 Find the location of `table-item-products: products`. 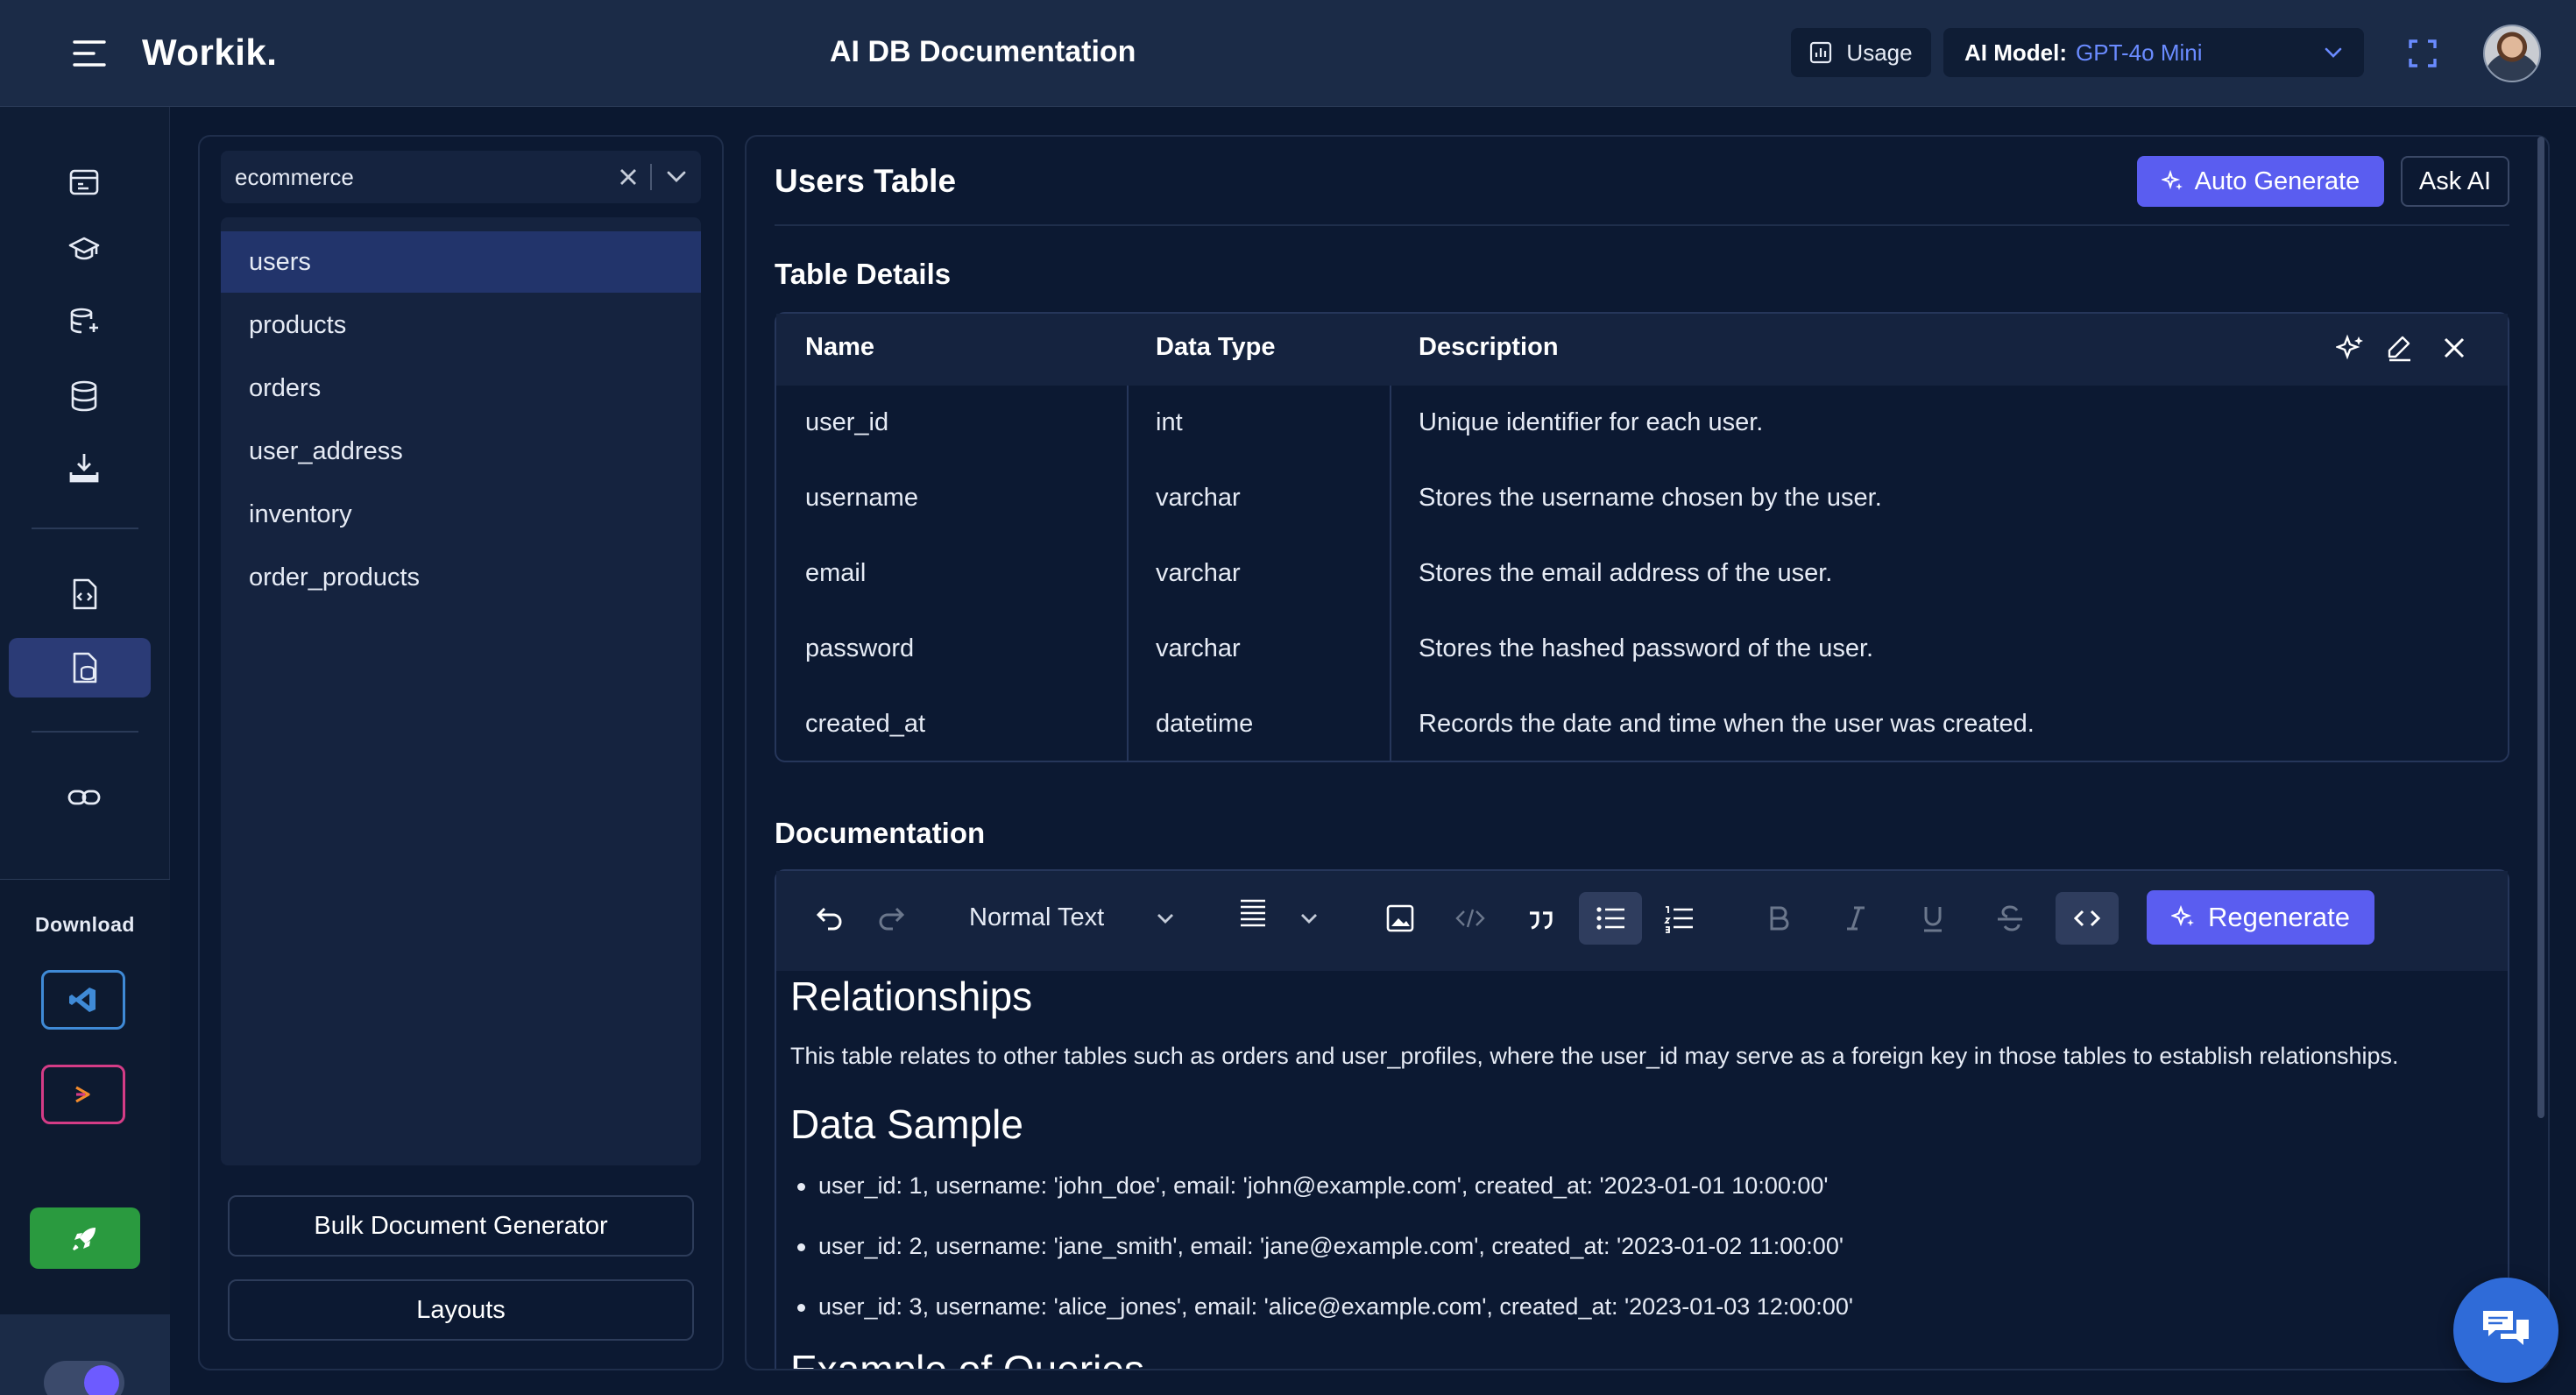

table-item-products: products is located at coordinates (461, 325).